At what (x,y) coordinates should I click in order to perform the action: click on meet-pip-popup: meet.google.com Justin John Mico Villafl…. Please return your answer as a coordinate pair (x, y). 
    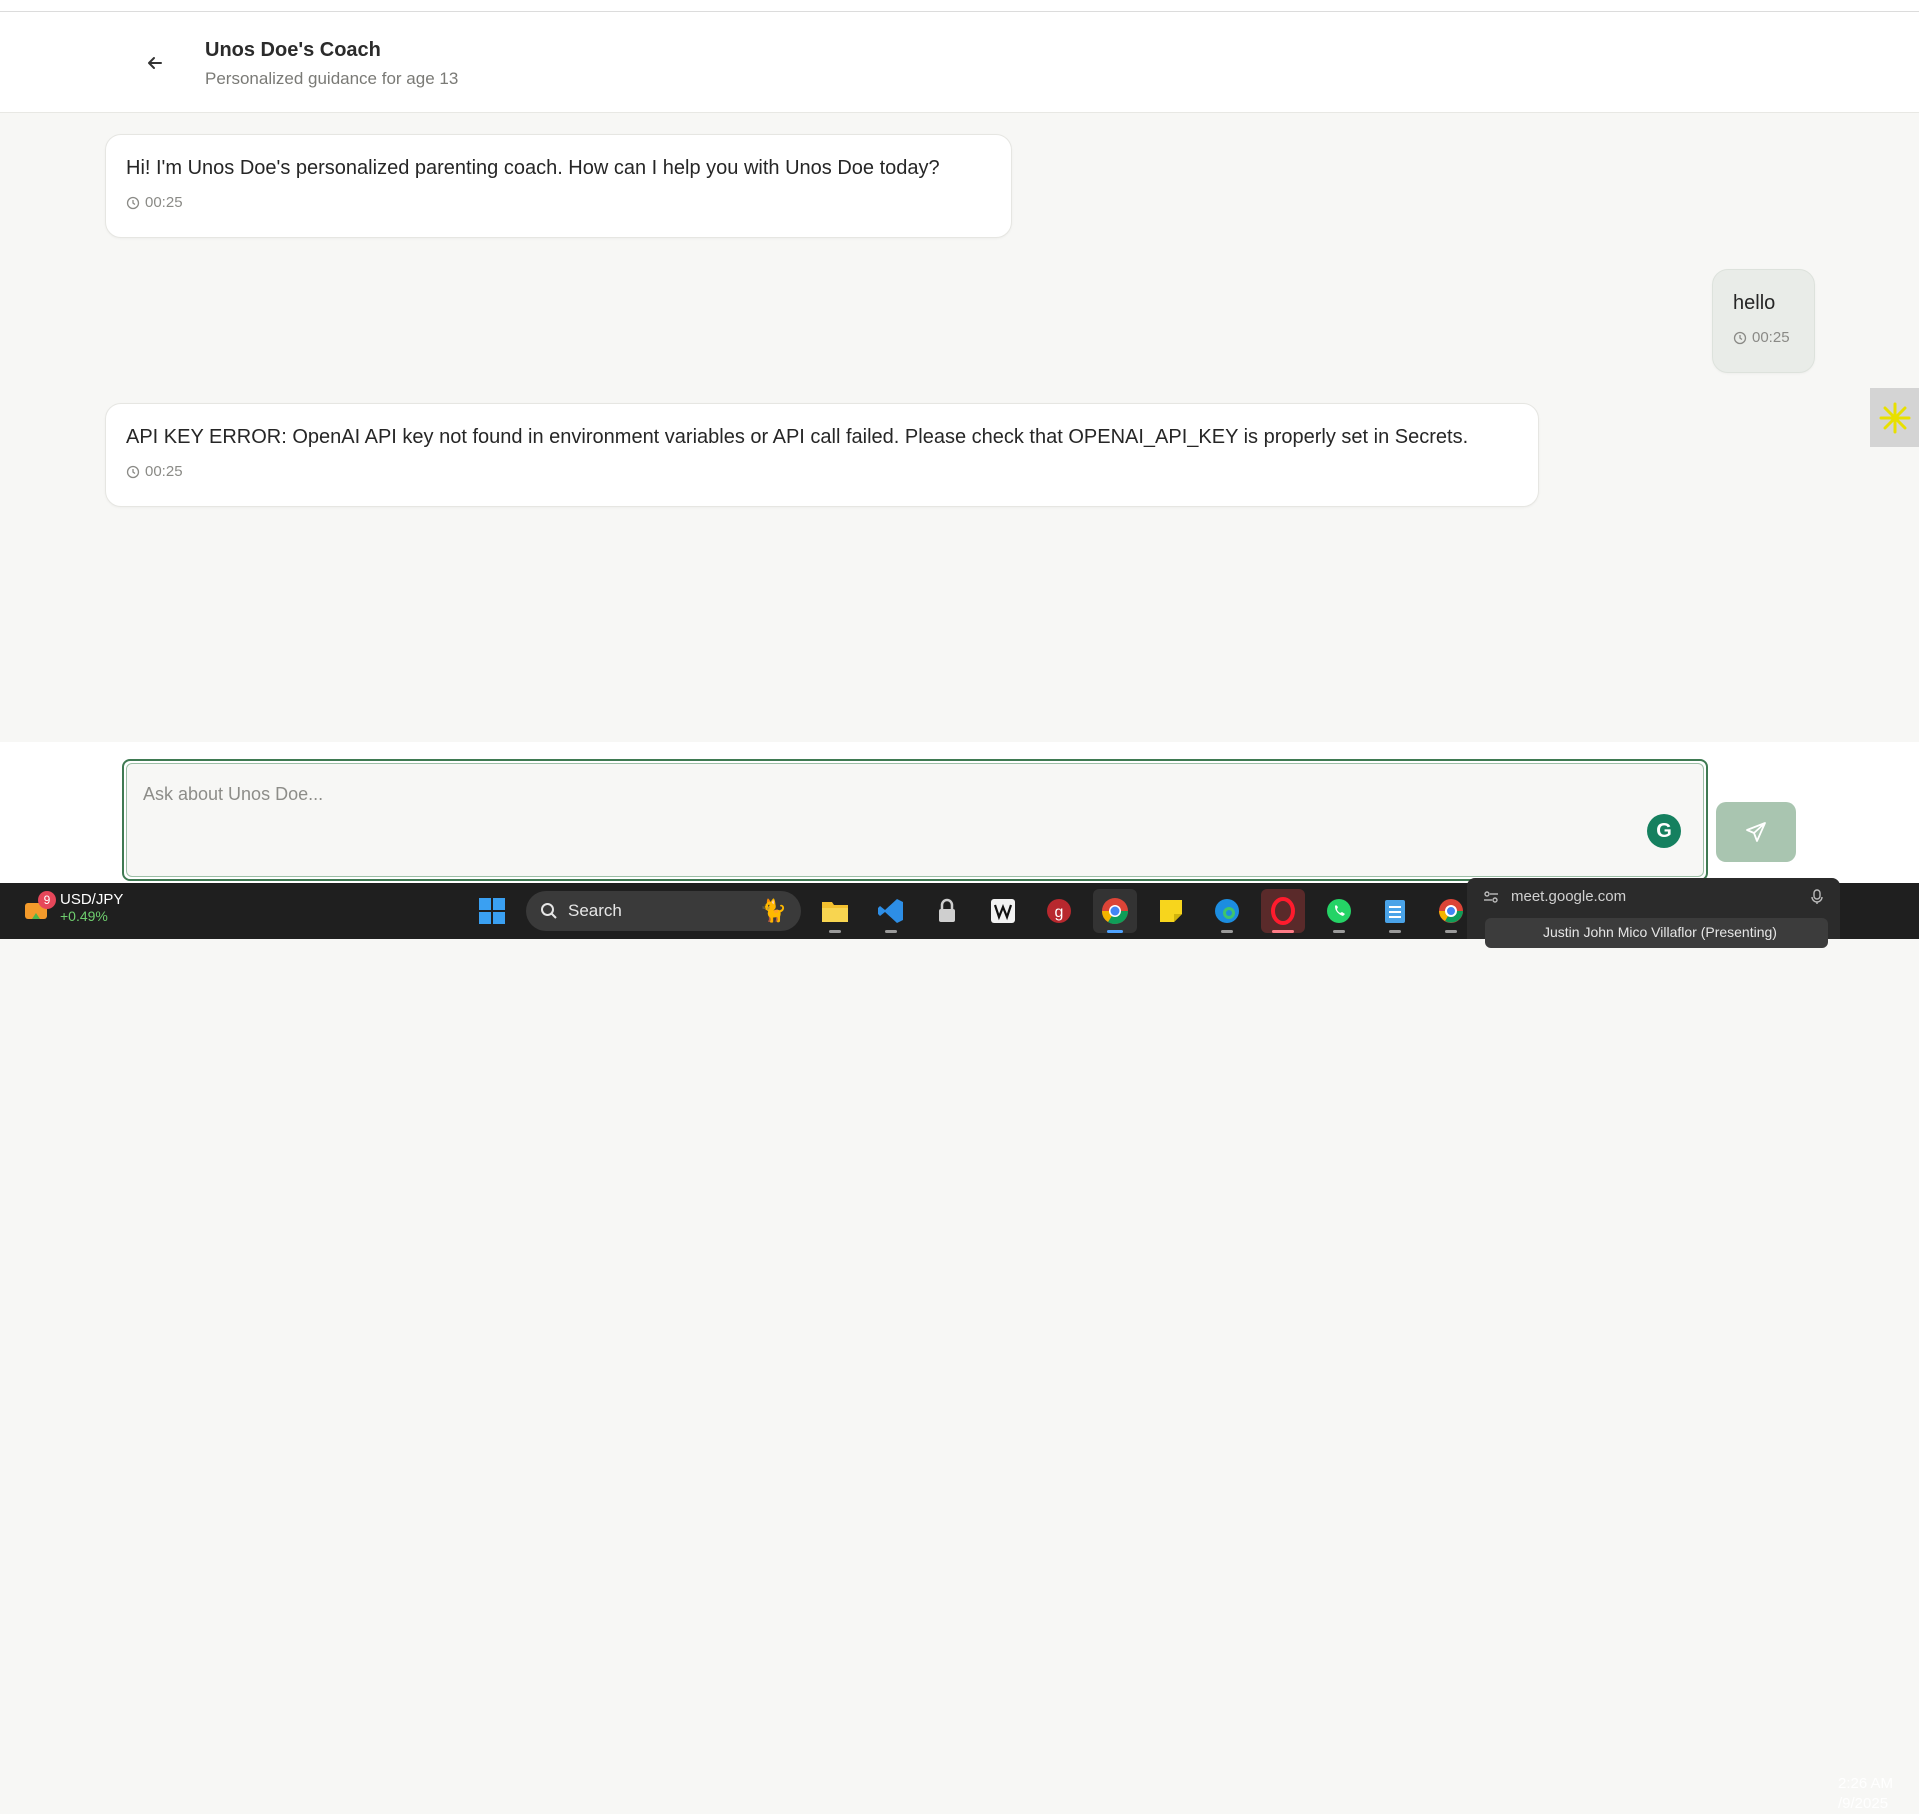
    Looking at the image, I should click on (1653, 913).